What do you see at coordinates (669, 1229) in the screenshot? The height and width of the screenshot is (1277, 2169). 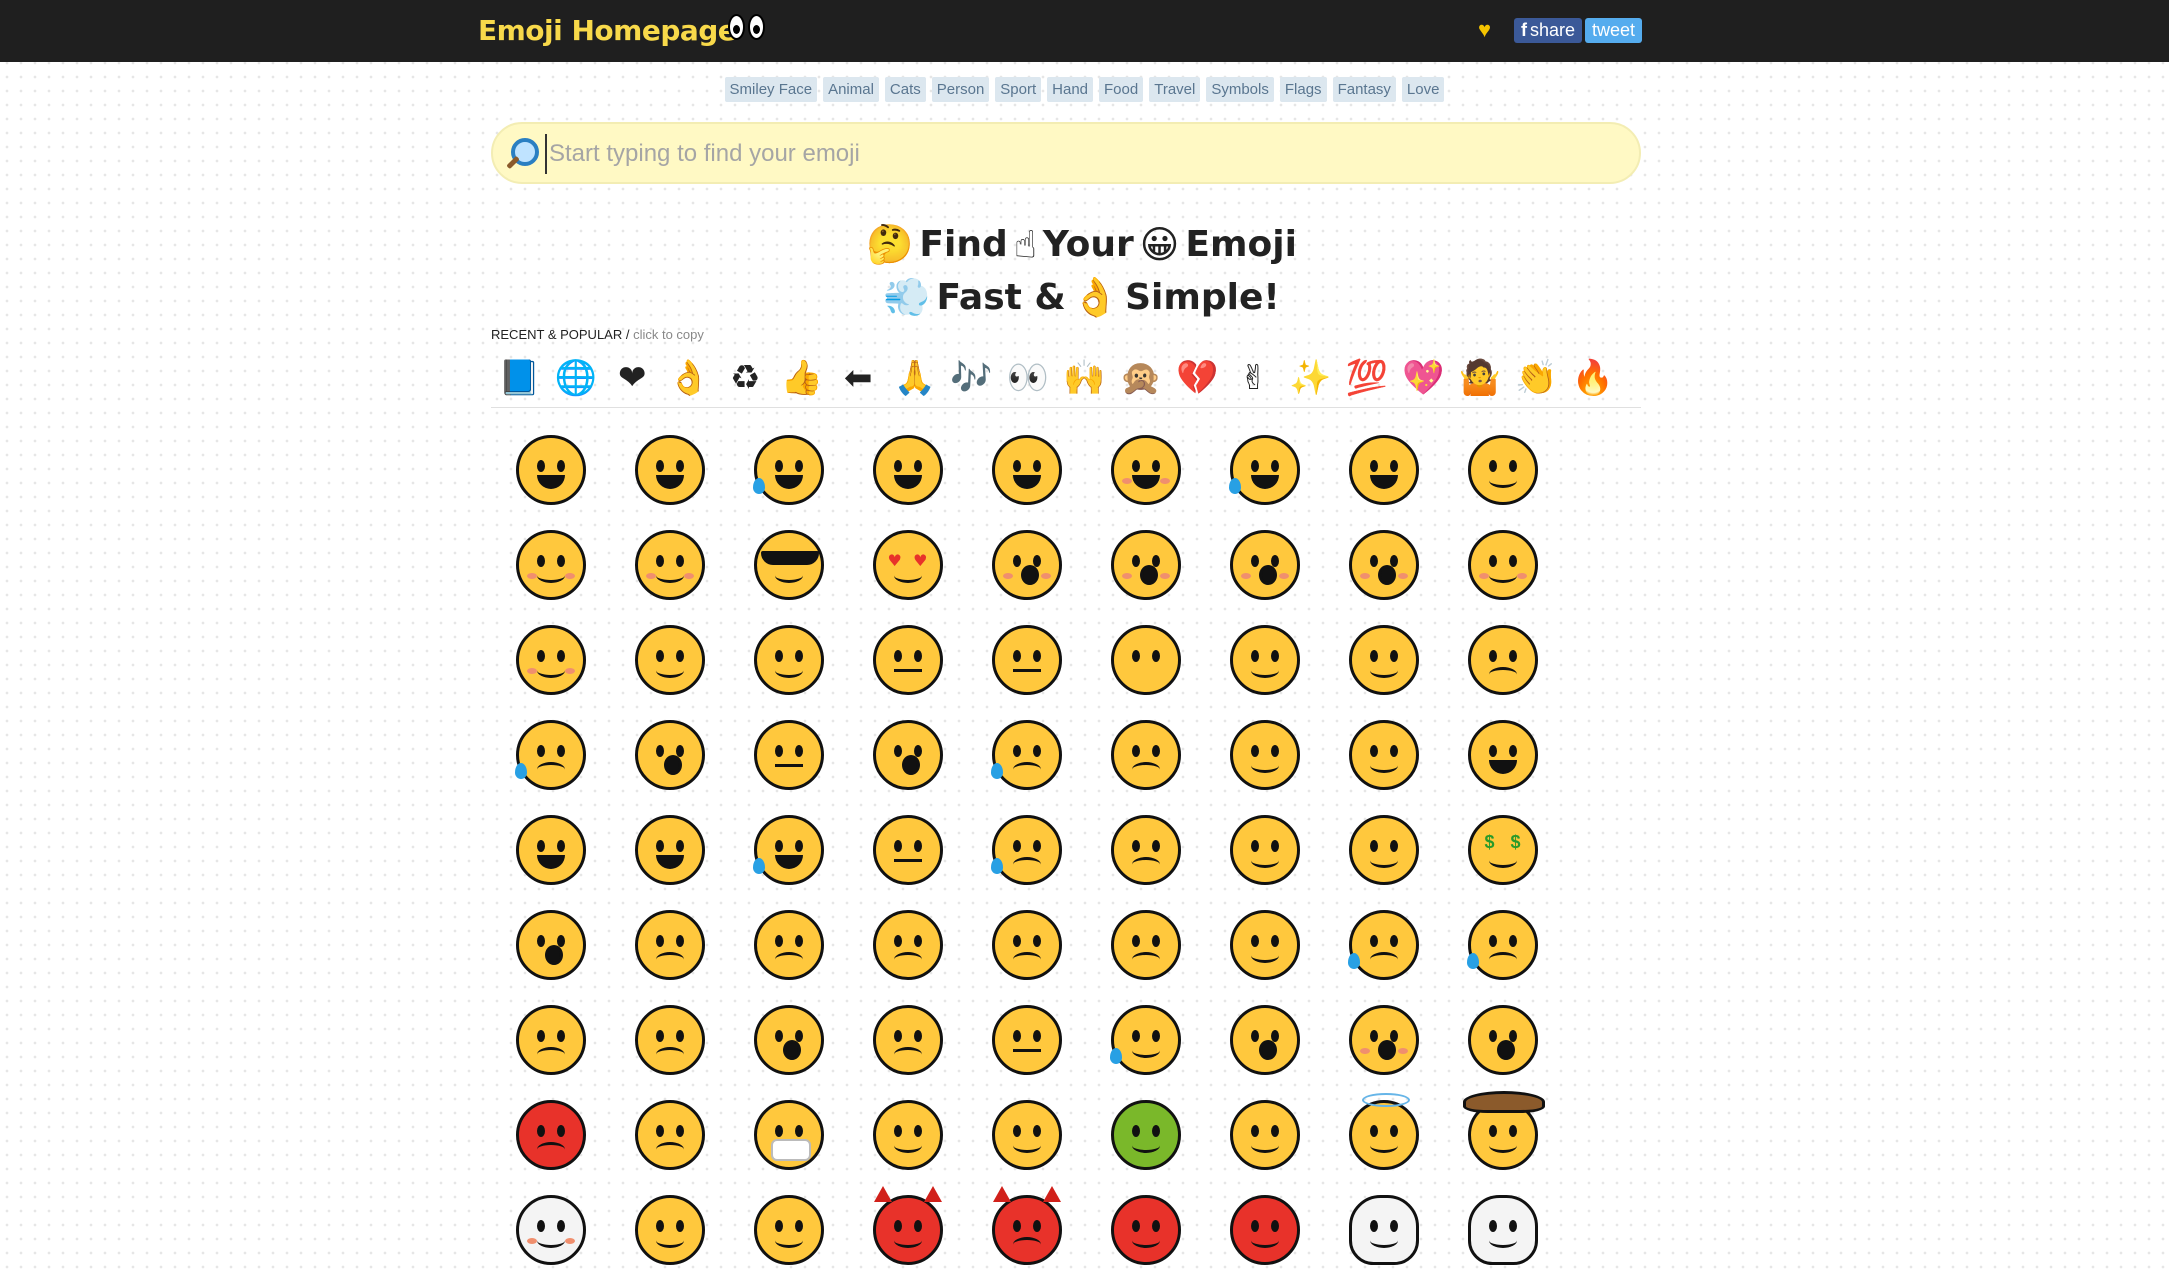 I see `lying-face-cell` at bounding box center [669, 1229].